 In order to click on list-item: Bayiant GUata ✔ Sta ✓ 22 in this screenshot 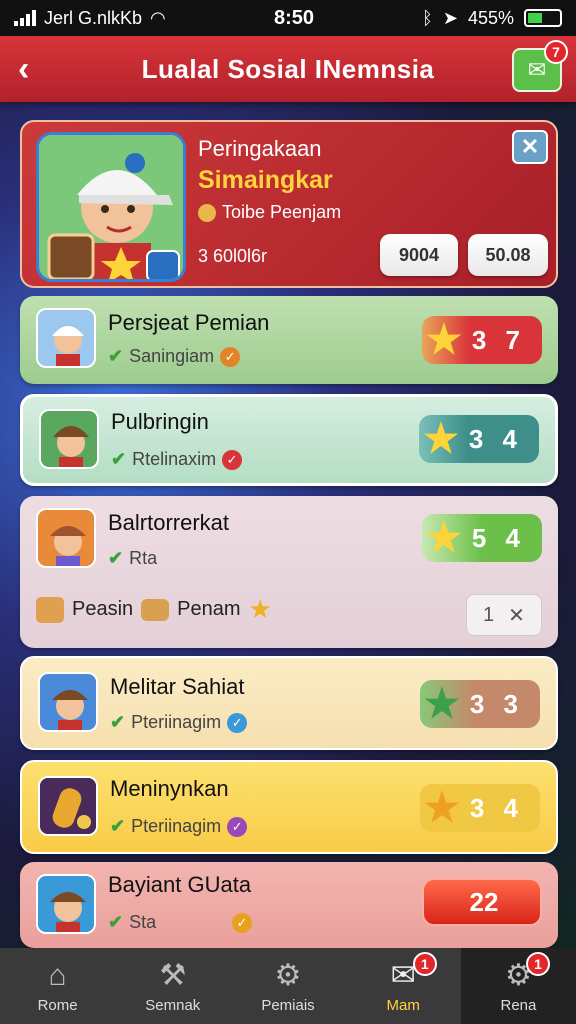, I will do `click(289, 905)`.